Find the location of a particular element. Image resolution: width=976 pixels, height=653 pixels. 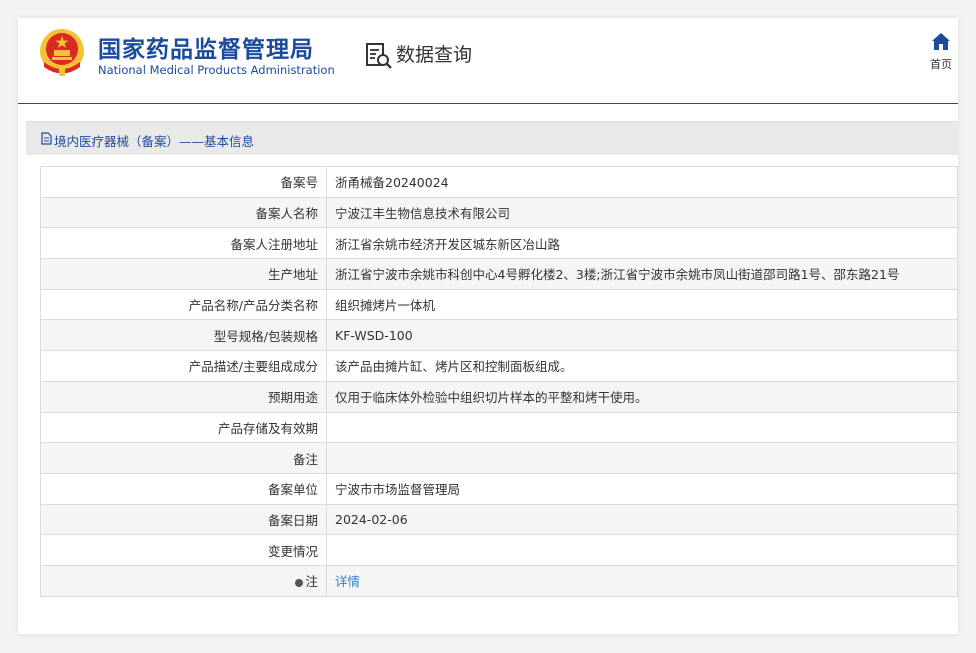

table-row: 变更情况 is located at coordinates (499, 550).